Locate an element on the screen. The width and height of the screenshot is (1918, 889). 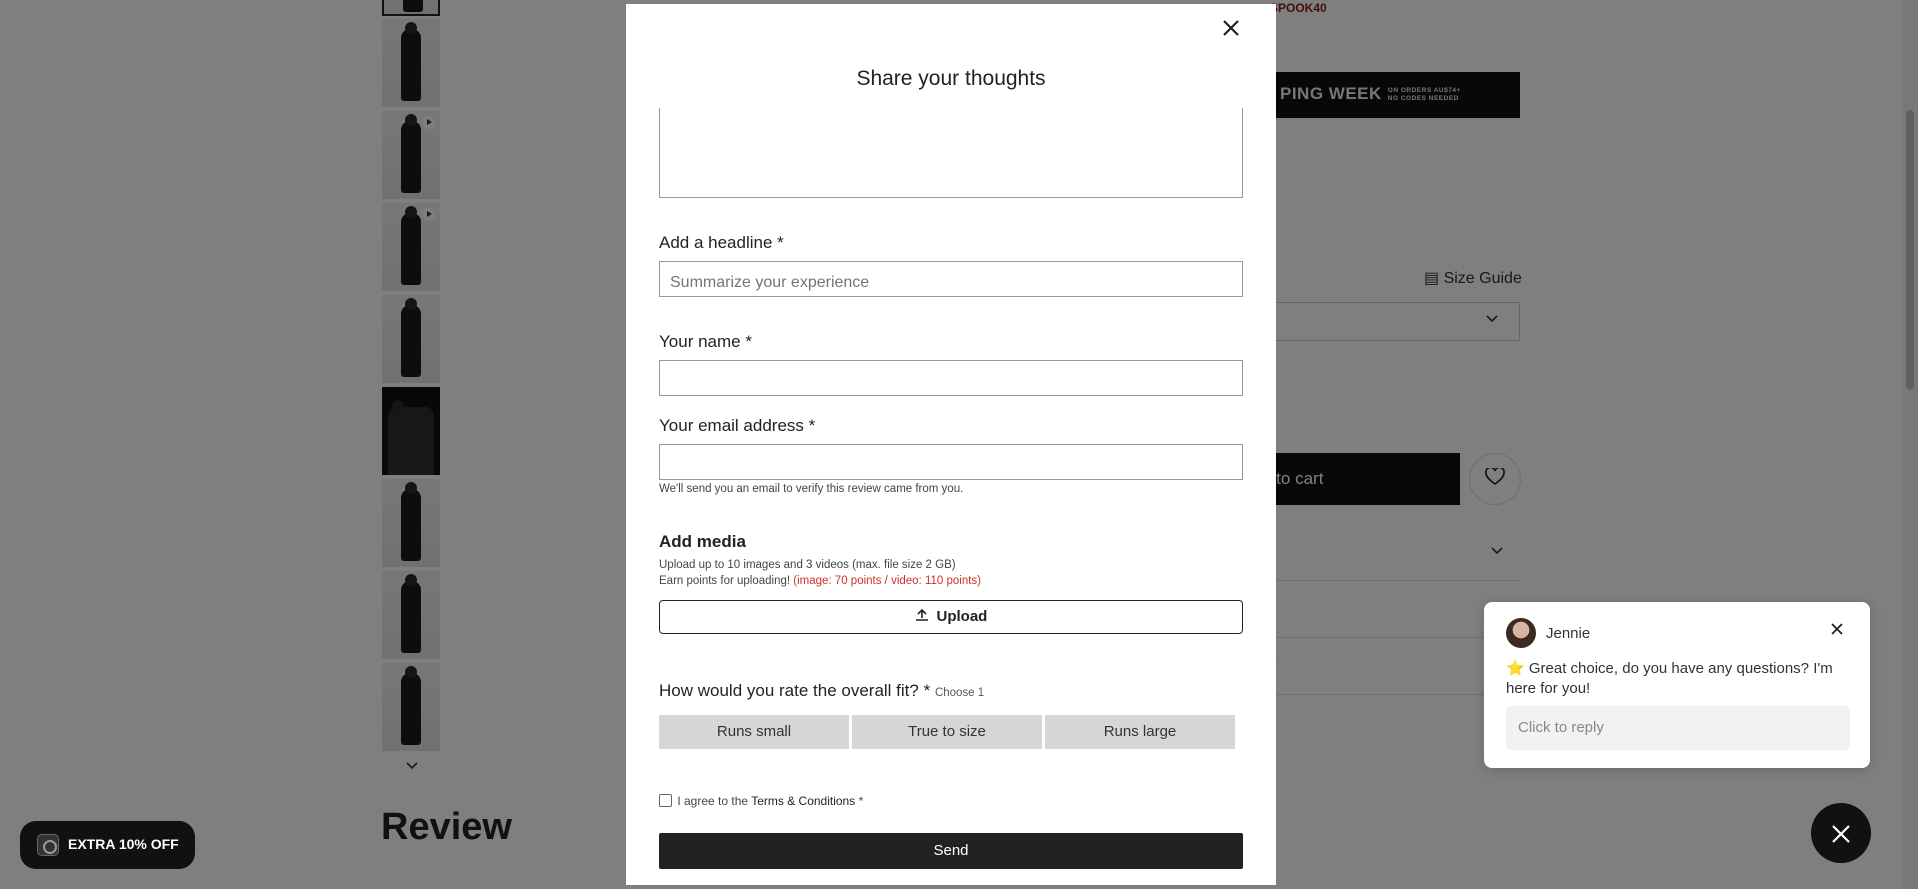
brand-logo-icon is located at coordinates (48, 845).